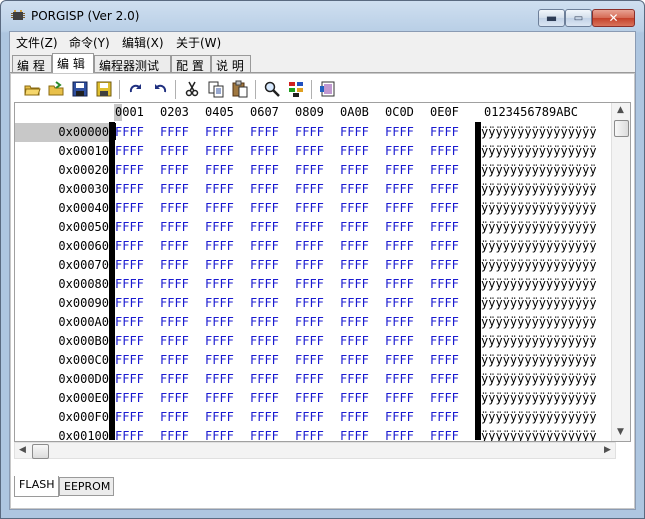  I want to click on tab-config: 配 置, so click(191, 64).